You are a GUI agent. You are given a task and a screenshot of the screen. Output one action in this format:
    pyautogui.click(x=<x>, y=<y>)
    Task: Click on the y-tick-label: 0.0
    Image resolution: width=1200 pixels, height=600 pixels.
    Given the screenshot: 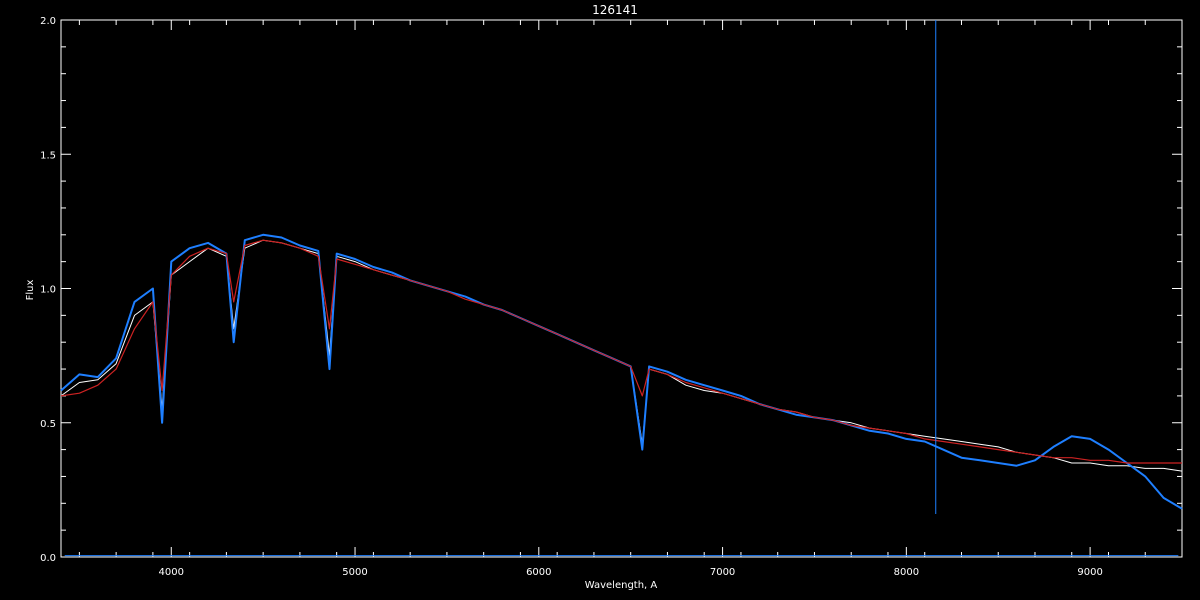 What is the action you would take?
    pyautogui.click(x=48, y=558)
    